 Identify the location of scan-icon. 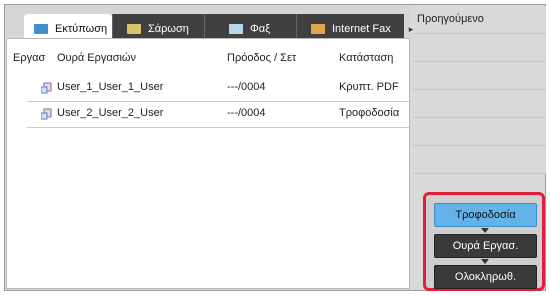
(134, 29).